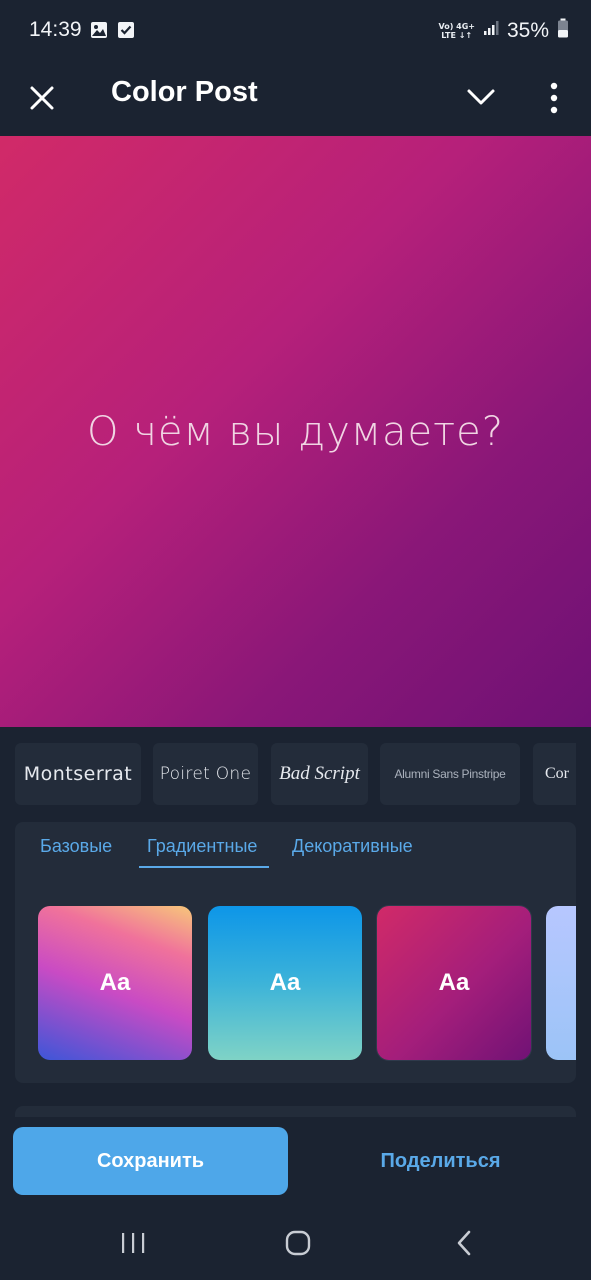 This screenshot has width=591, height=1280. What do you see at coordinates (457, 35) in the screenshot?
I see `network-bottom-label: LTE ↓↑` at bounding box center [457, 35].